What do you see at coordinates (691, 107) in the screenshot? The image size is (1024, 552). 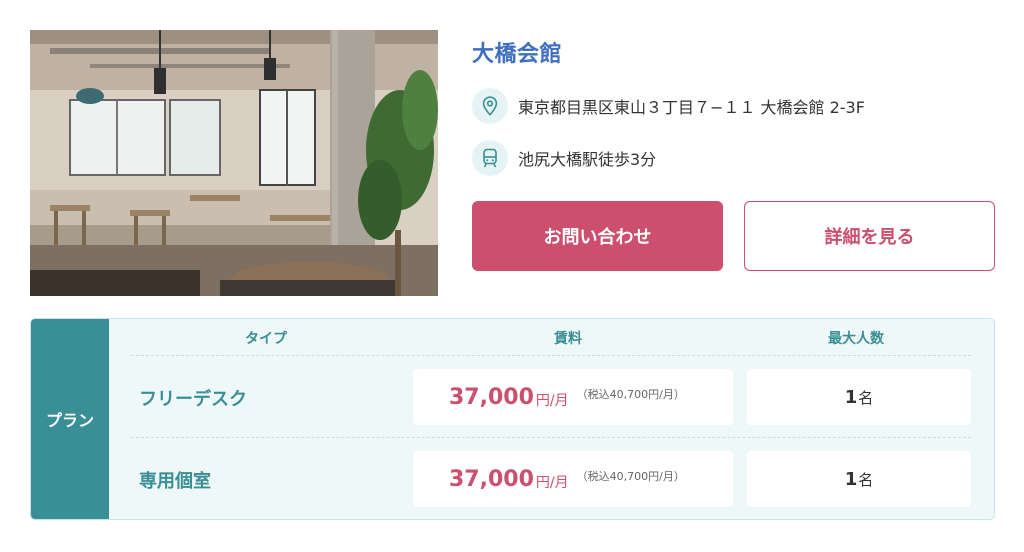 I see `address-text: 東京都目黒区東山３丁目７−１１ 大橋会館 2-3F` at bounding box center [691, 107].